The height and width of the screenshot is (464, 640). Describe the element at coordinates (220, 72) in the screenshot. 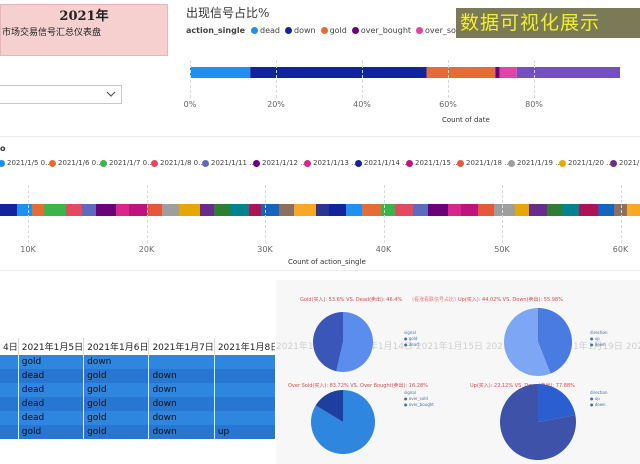

I see `bar-segment-dead` at that location.